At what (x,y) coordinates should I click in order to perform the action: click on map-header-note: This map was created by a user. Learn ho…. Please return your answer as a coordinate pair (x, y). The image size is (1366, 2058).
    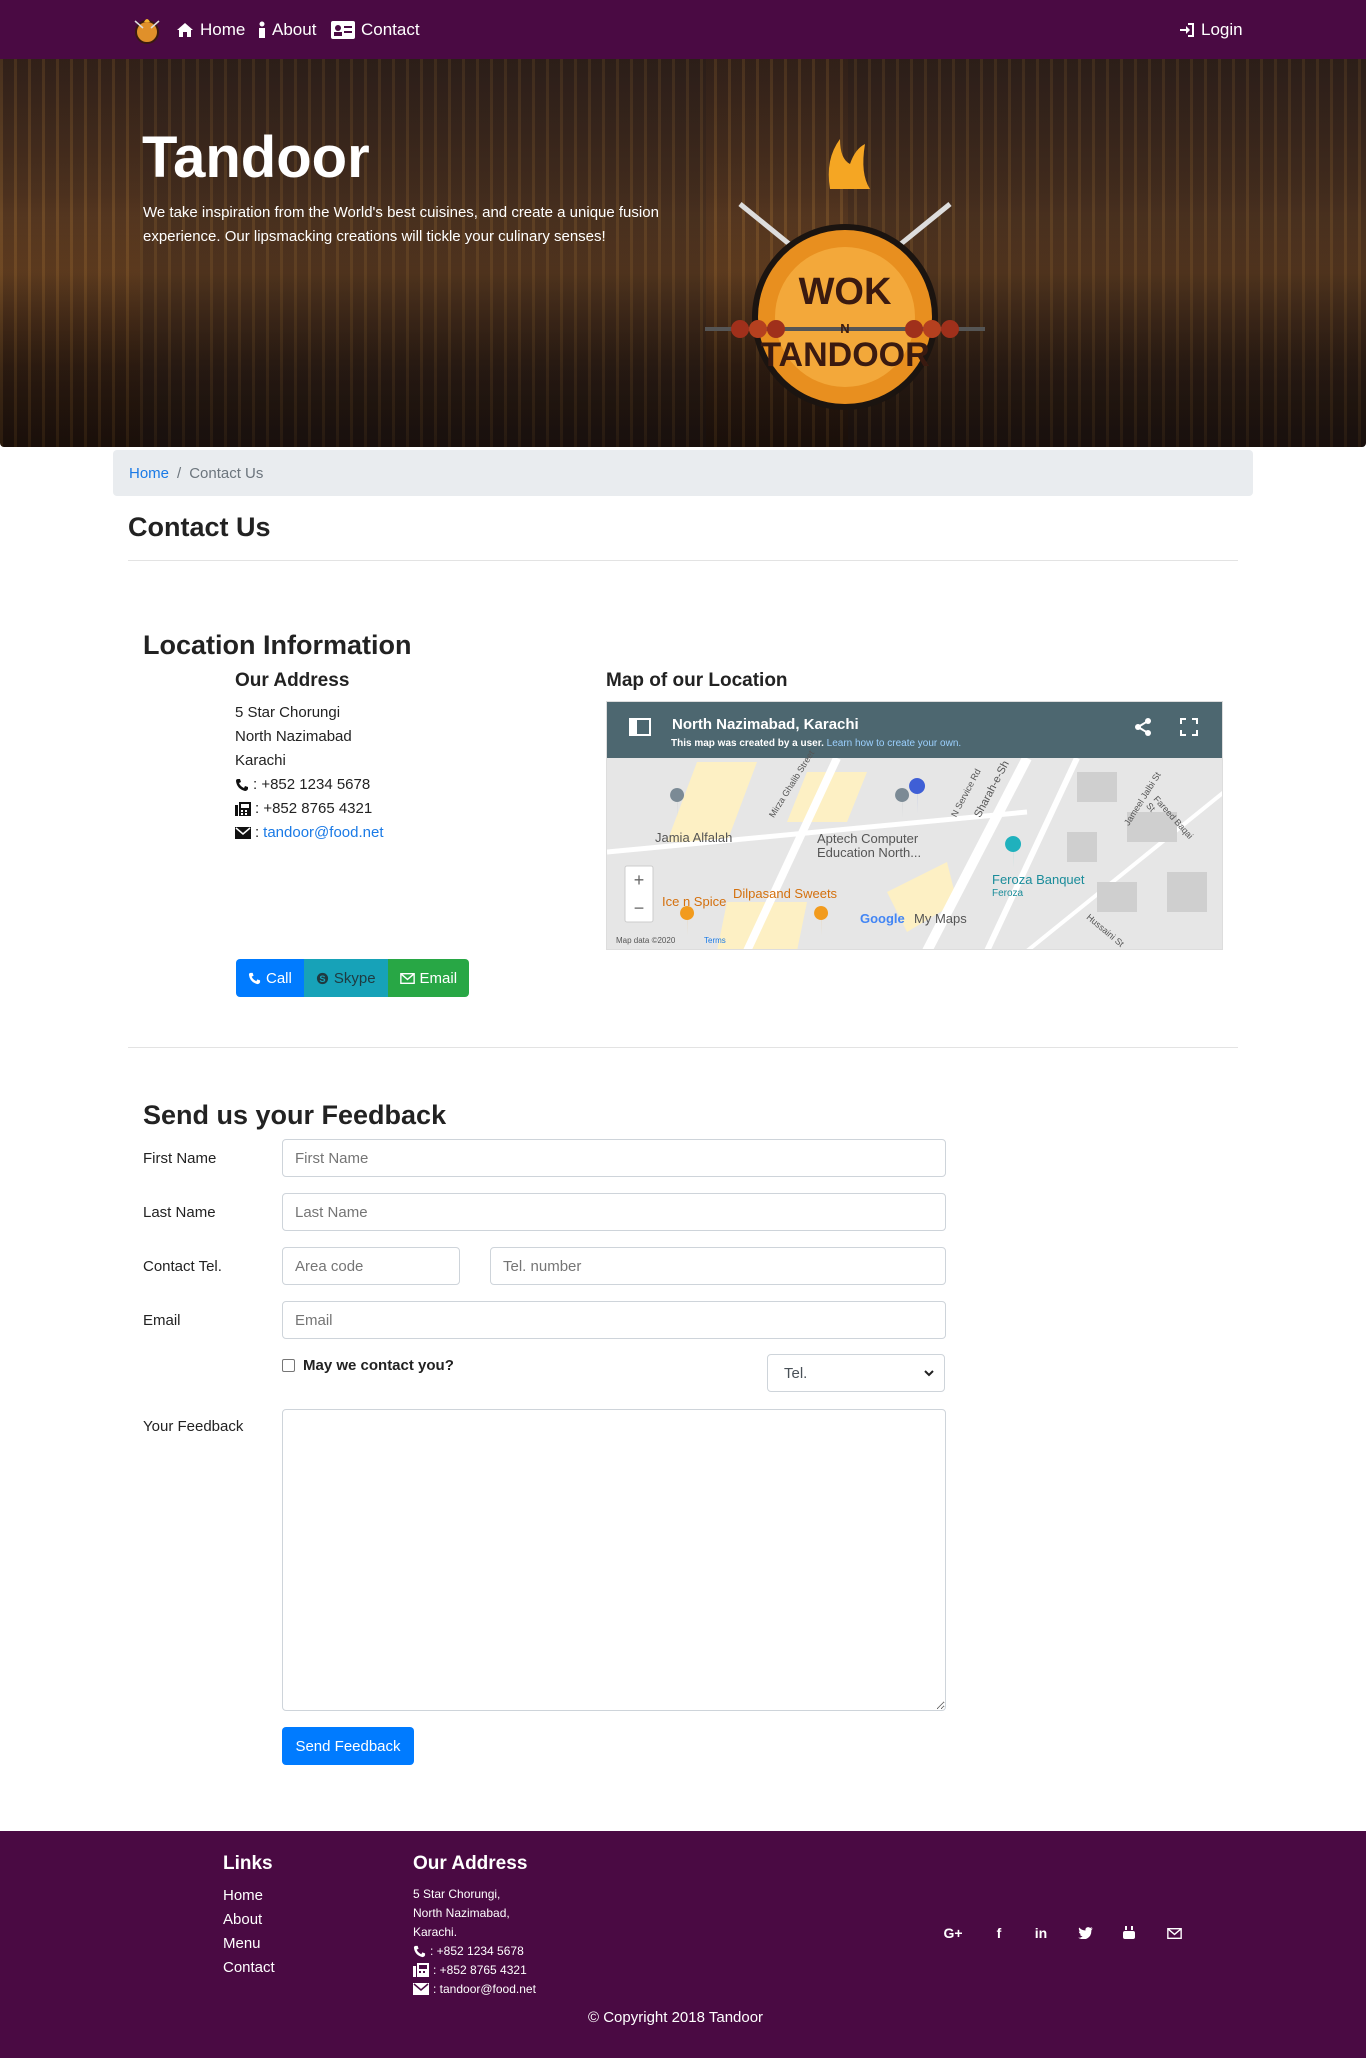
    Looking at the image, I should click on (816, 743).